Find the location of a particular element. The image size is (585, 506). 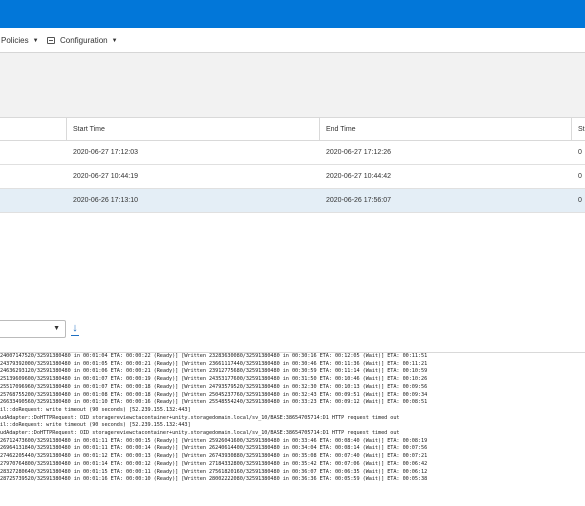

column-header-end-time: End Time is located at coordinates (341, 129).